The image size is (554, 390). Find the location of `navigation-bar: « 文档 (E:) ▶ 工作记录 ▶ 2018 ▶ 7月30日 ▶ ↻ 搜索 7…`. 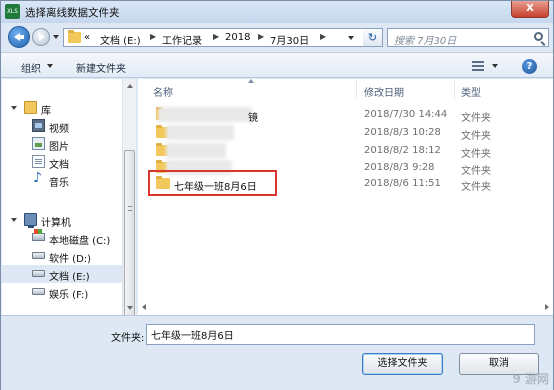

navigation-bar: « 文档 (E:) ▶ 工作记录 ▶ 2018 ▶ 7月30日 ▶ ↻ 搜索 7… is located at coordinates (277, 37).